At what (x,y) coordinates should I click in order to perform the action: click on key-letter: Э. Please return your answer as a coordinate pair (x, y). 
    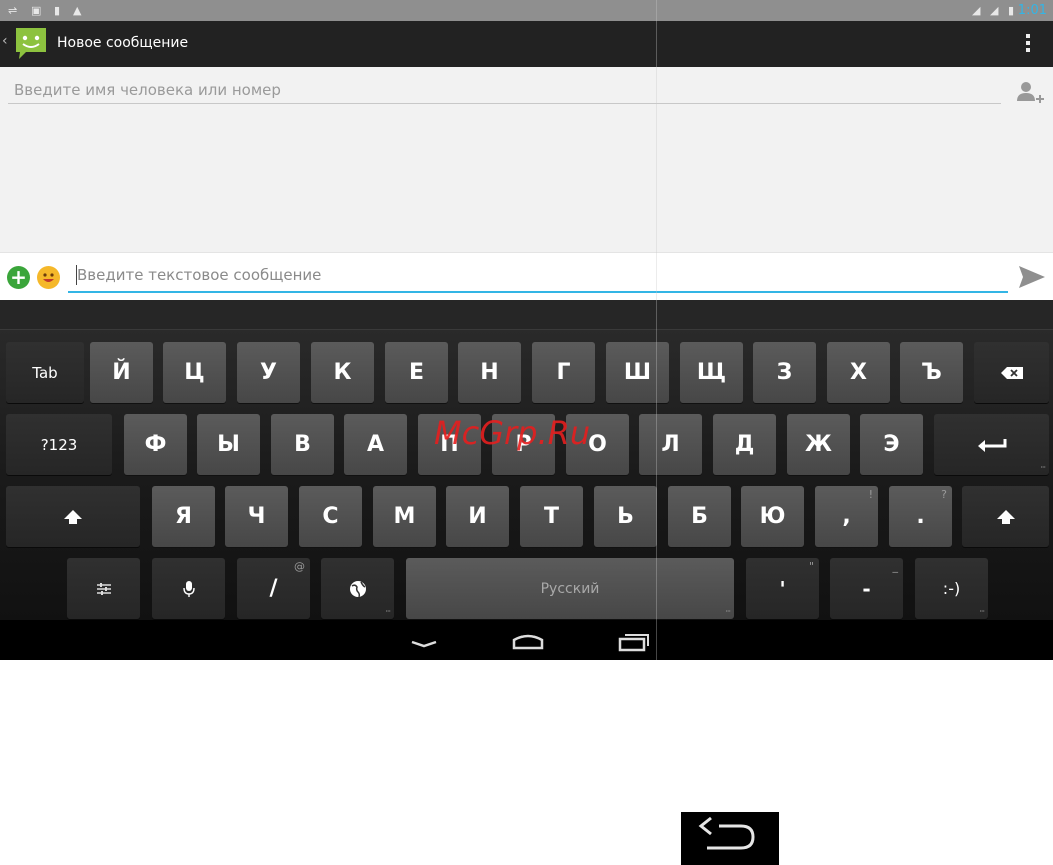
    Looking at the image, I should click on (891, 444).